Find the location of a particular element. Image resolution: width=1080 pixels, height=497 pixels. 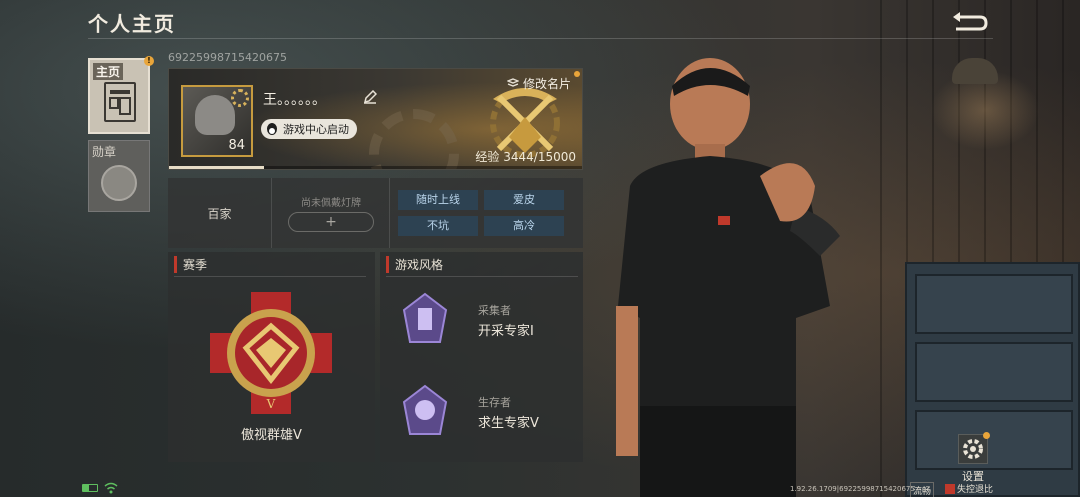

play-style-value: 求生专家Ⅴ is located at coordinates (508, 423).